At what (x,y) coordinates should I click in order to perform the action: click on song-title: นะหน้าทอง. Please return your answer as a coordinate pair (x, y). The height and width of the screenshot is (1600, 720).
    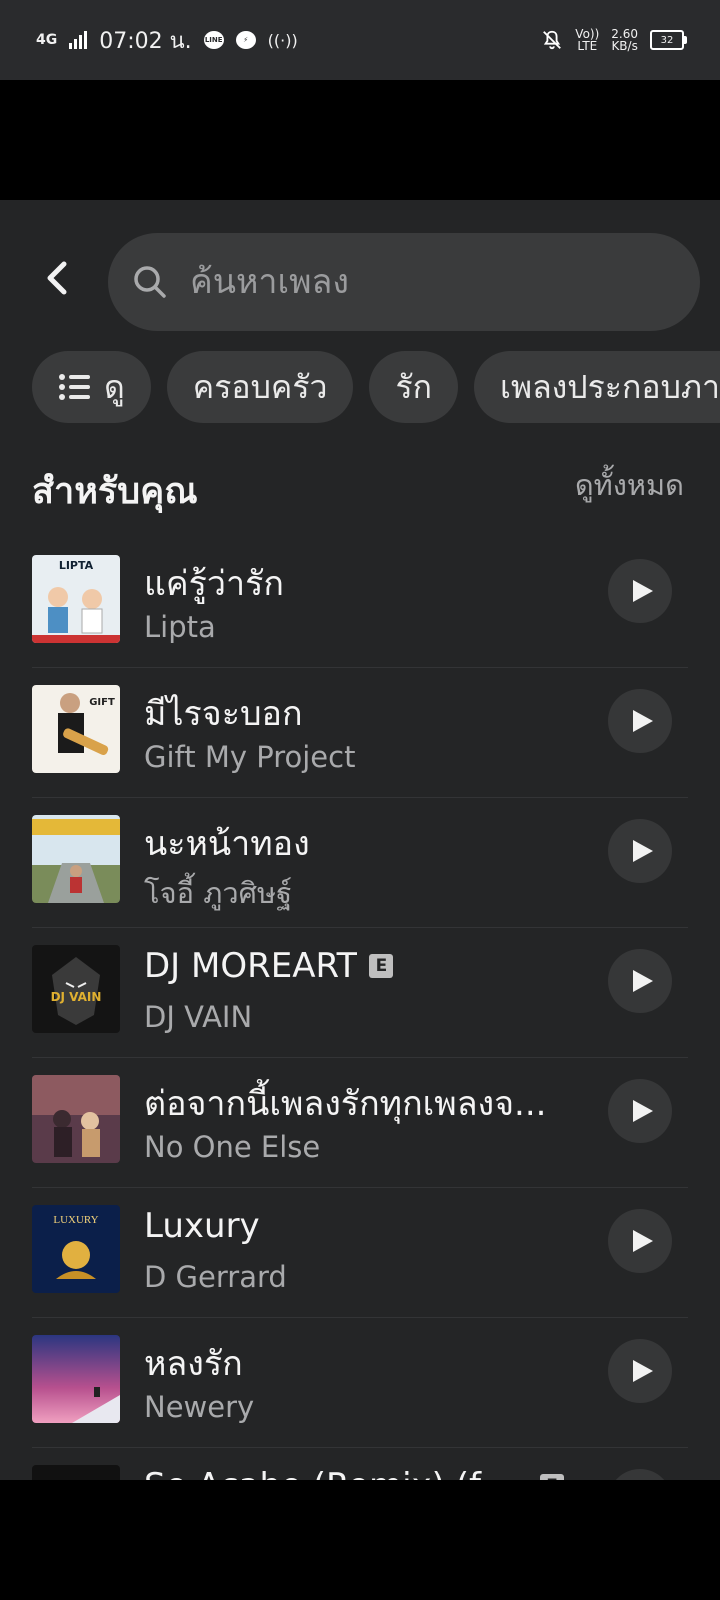
    Looking at the image, I should click on (227, 843).